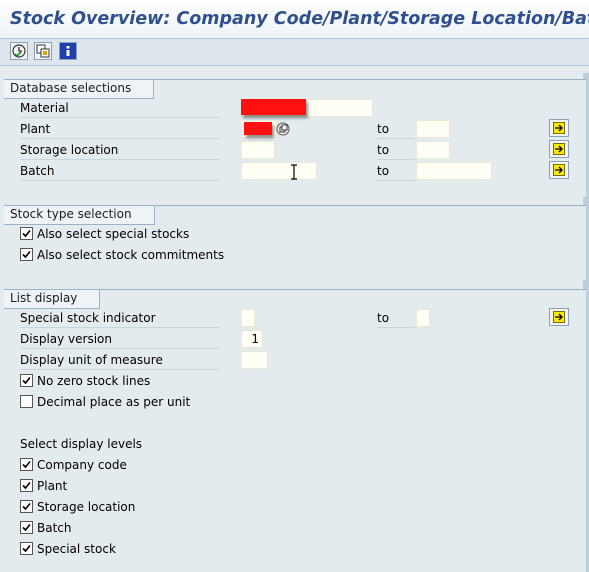  What do you see at coordinates (82, 465) in the screenshot?
I see `level-company-code-label: Company code` at bounding box center [82, 465].